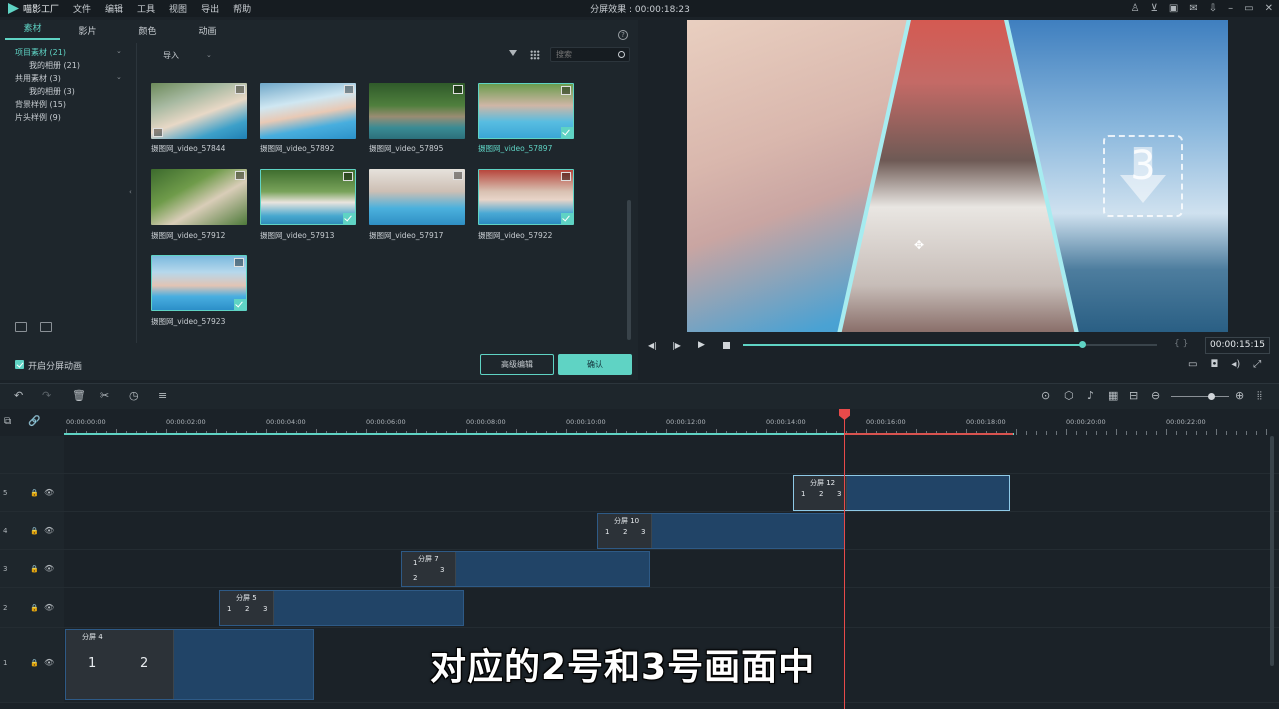  What do you see at coordinates (1200, 396) in the screenshot?
I see `zoom-slider` at bounding box center [1200, 396].